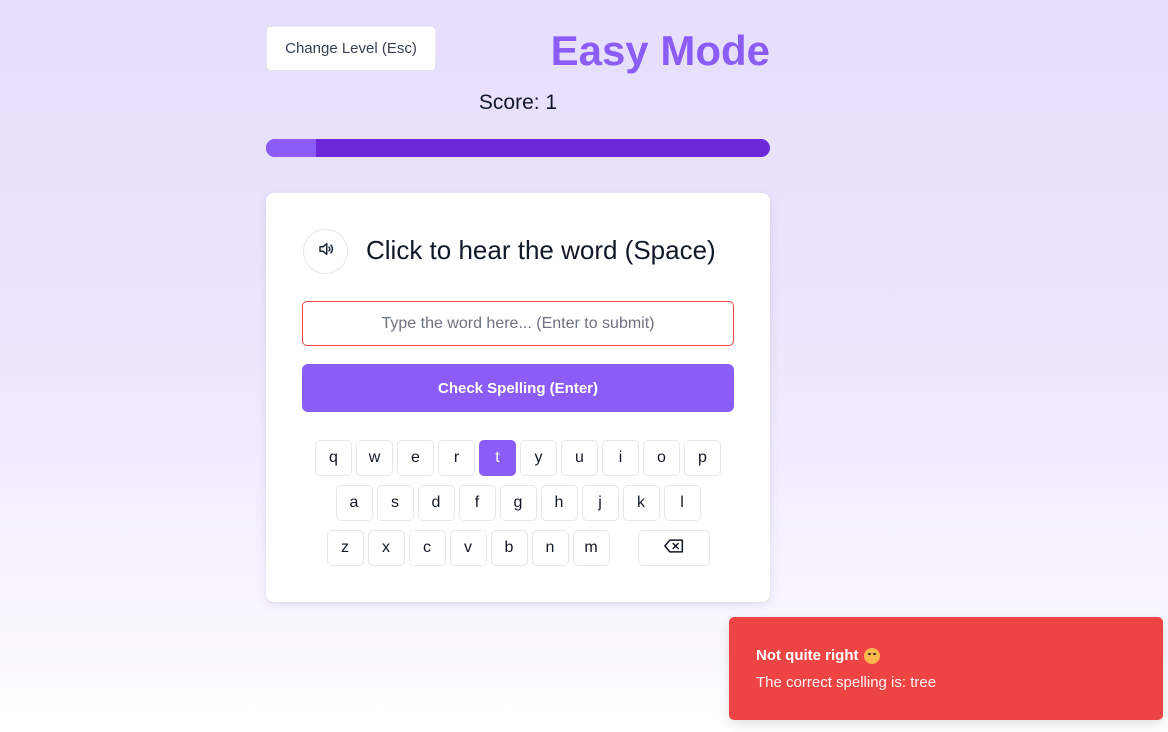 This screenshot has height=732, width=1168. Describe the element at coordinates (518, 102) in the screenshot. I see `score-display: Score: 1` at that location.